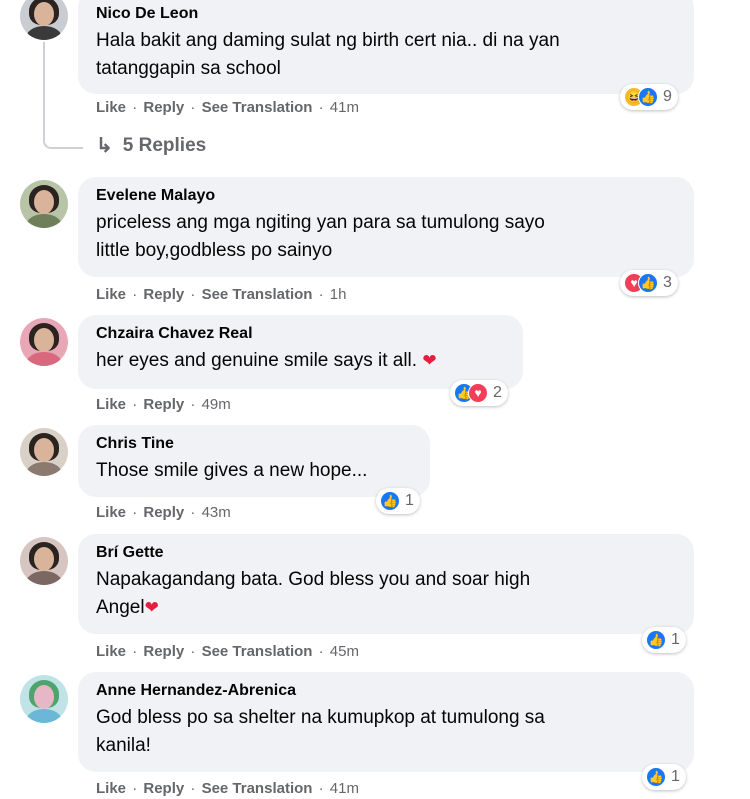  I want to click on replies-label: 5 Replies, so click(164, 145).